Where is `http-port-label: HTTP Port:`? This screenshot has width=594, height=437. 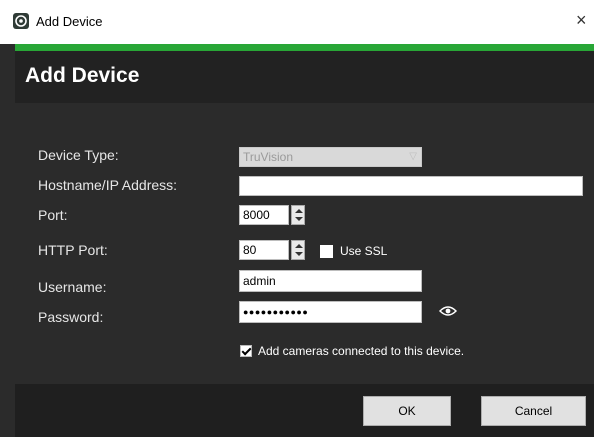
http-port-label: HTTP Port: is located at coordinates (73, 250).